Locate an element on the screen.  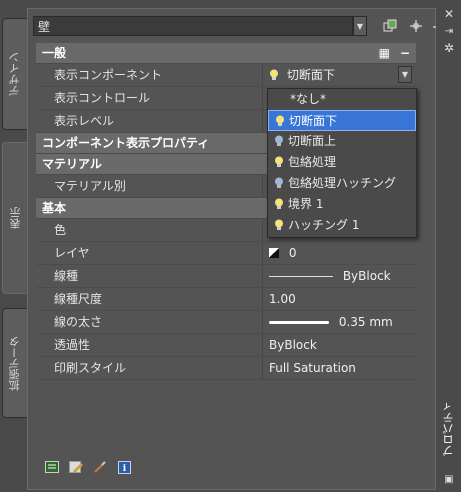
svg-text: i is located at coordinates (124, 469).